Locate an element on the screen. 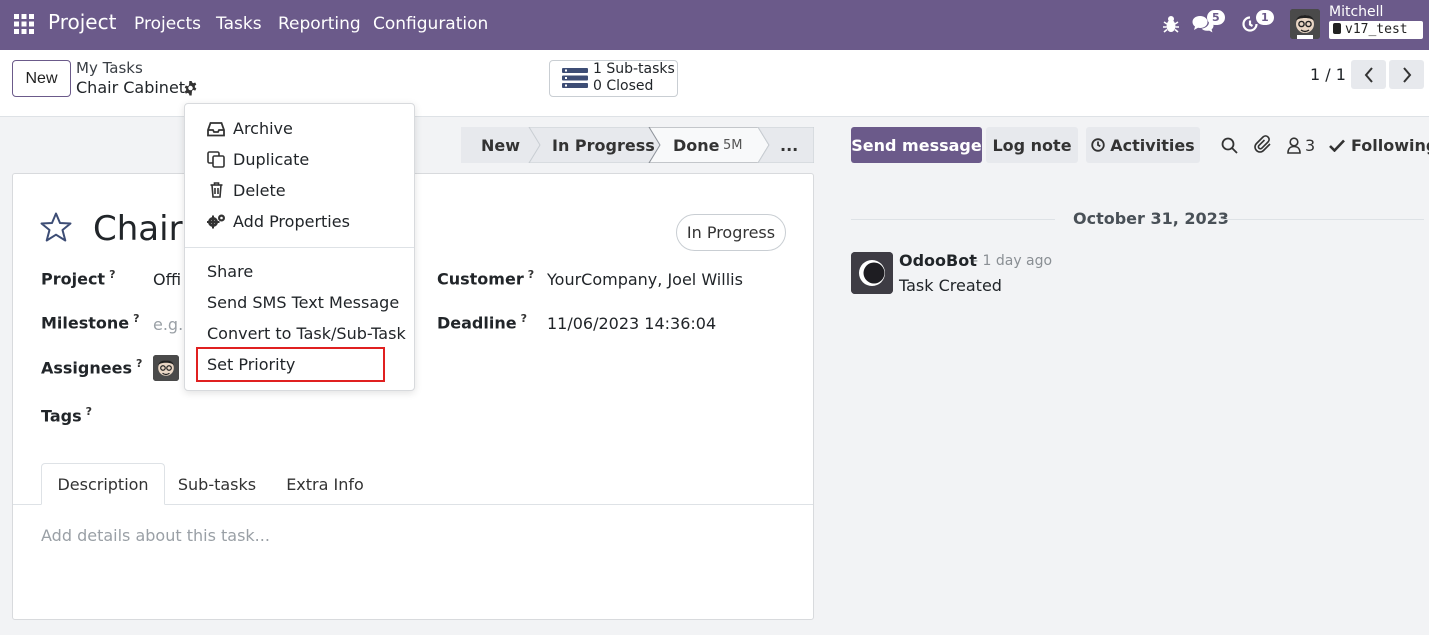 The width and height of the screenshot is (1429, 635). activities-button: Activities is located at coordinates (1143, 145).